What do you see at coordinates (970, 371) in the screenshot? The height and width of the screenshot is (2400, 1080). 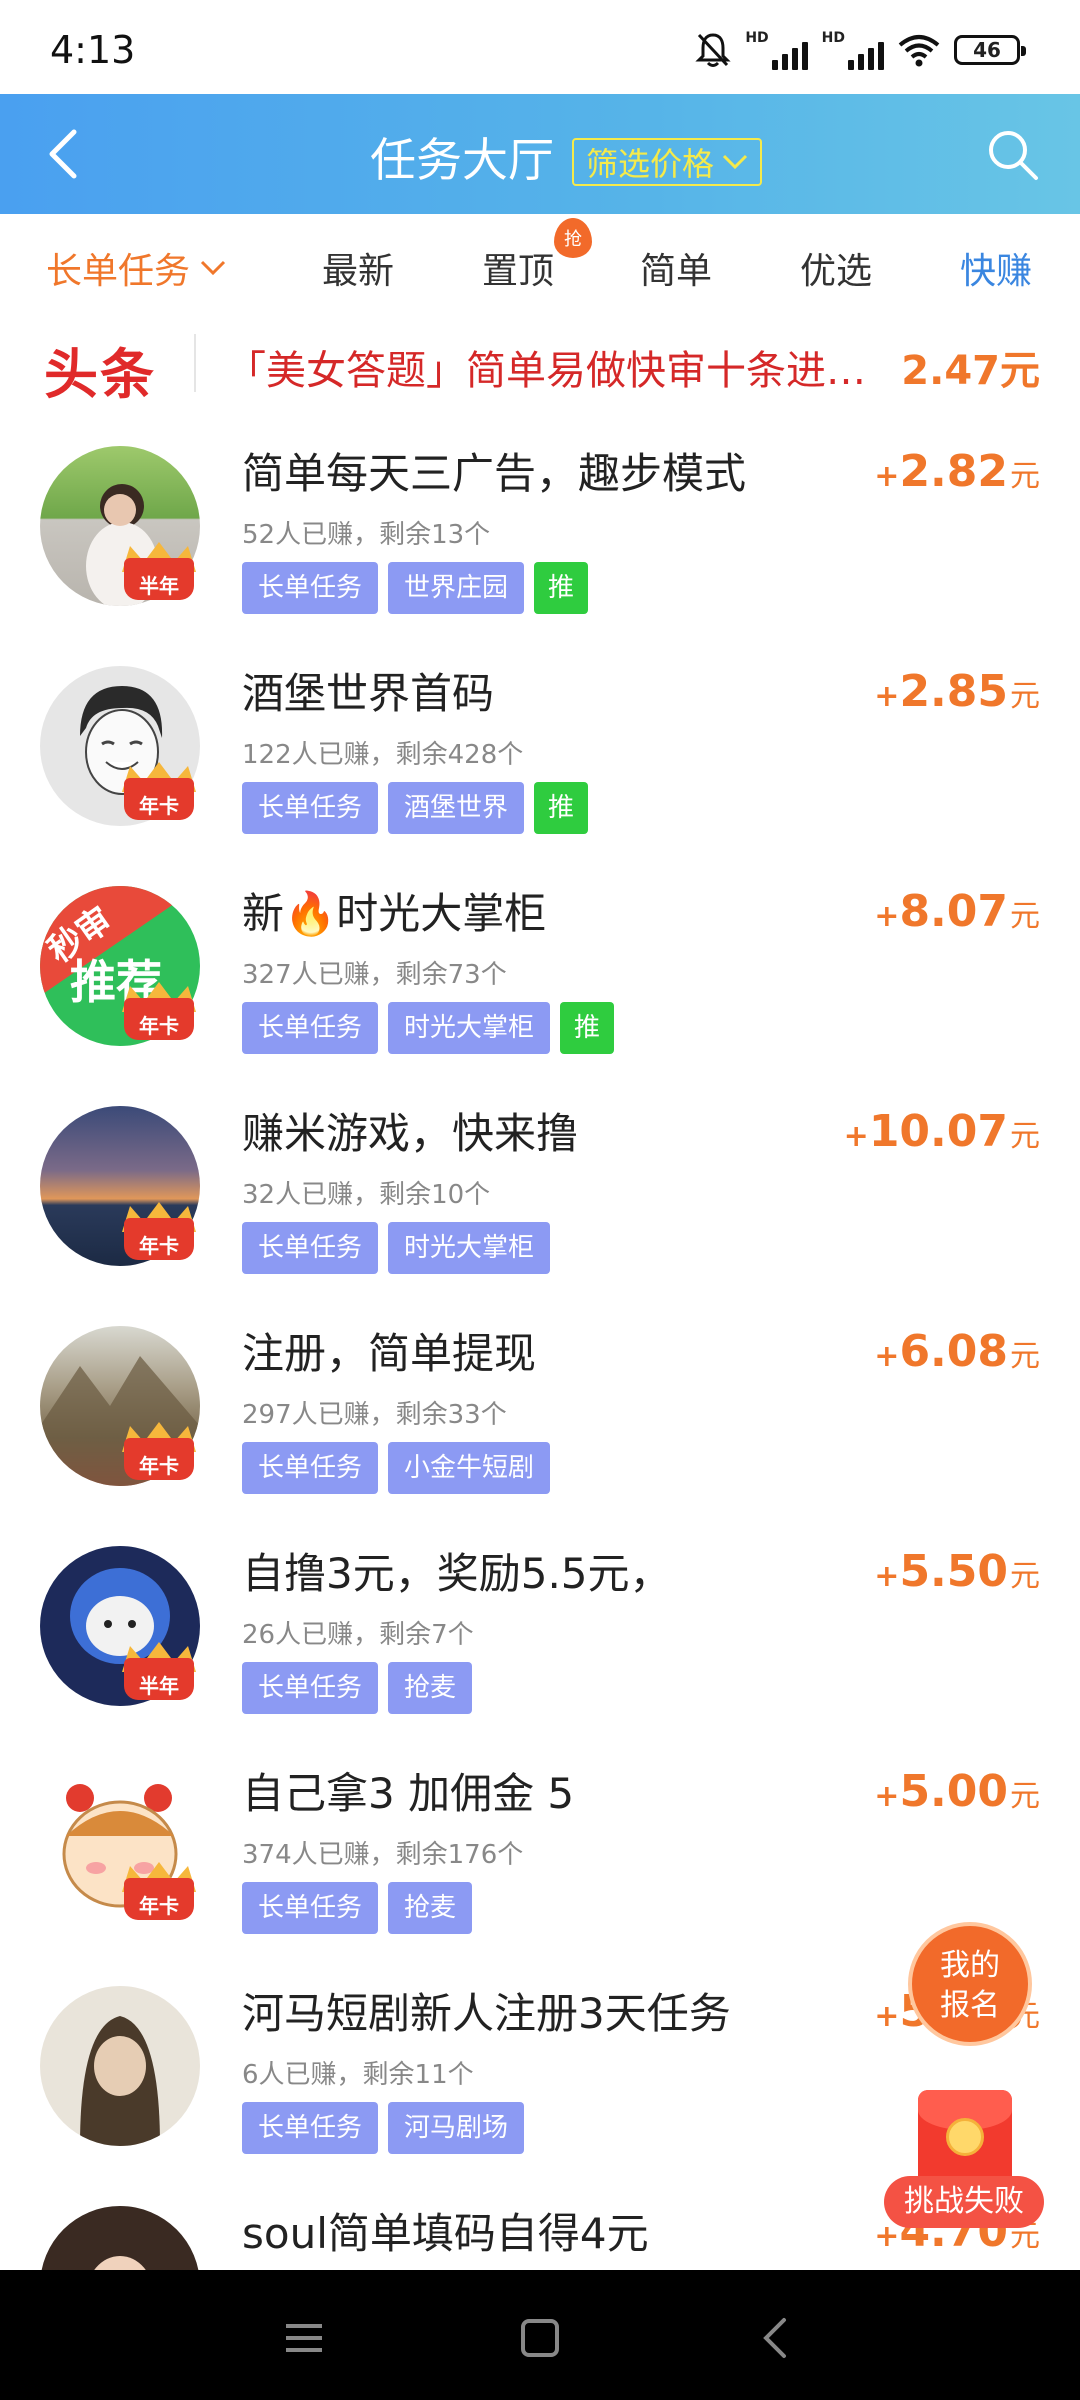 I see `headline-price: 2.47元` at bounding box center [970, 371].